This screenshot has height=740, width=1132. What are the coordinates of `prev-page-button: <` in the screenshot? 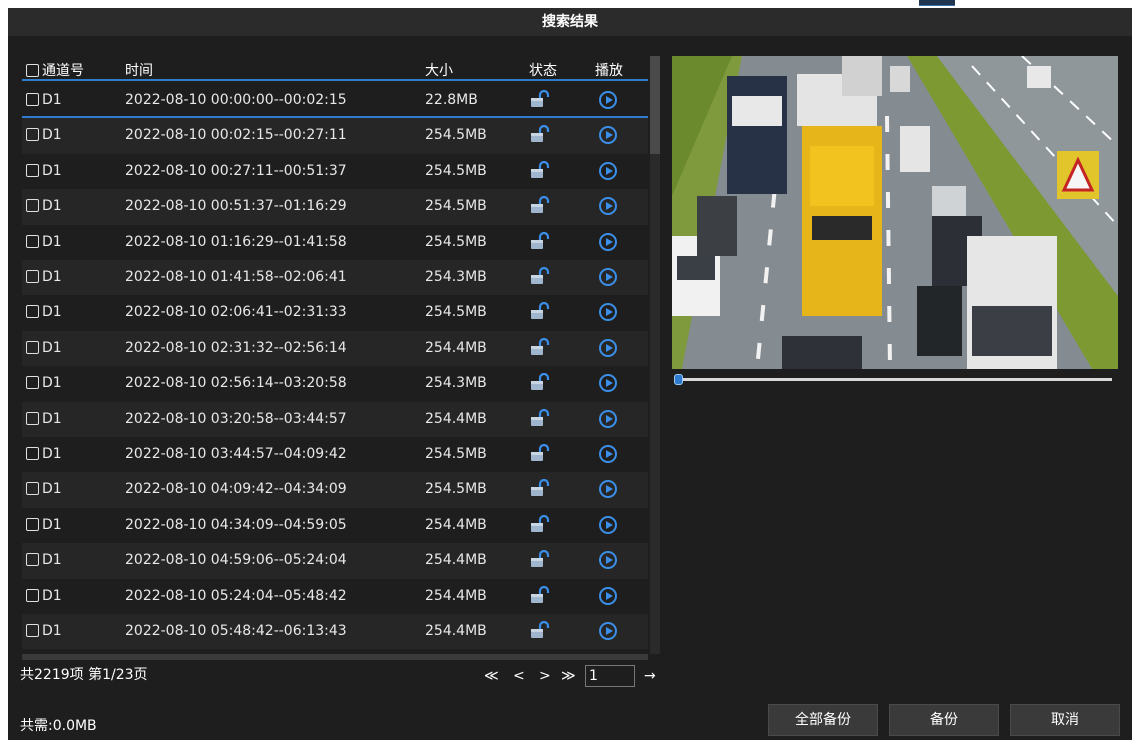 It's located at (519, 676).